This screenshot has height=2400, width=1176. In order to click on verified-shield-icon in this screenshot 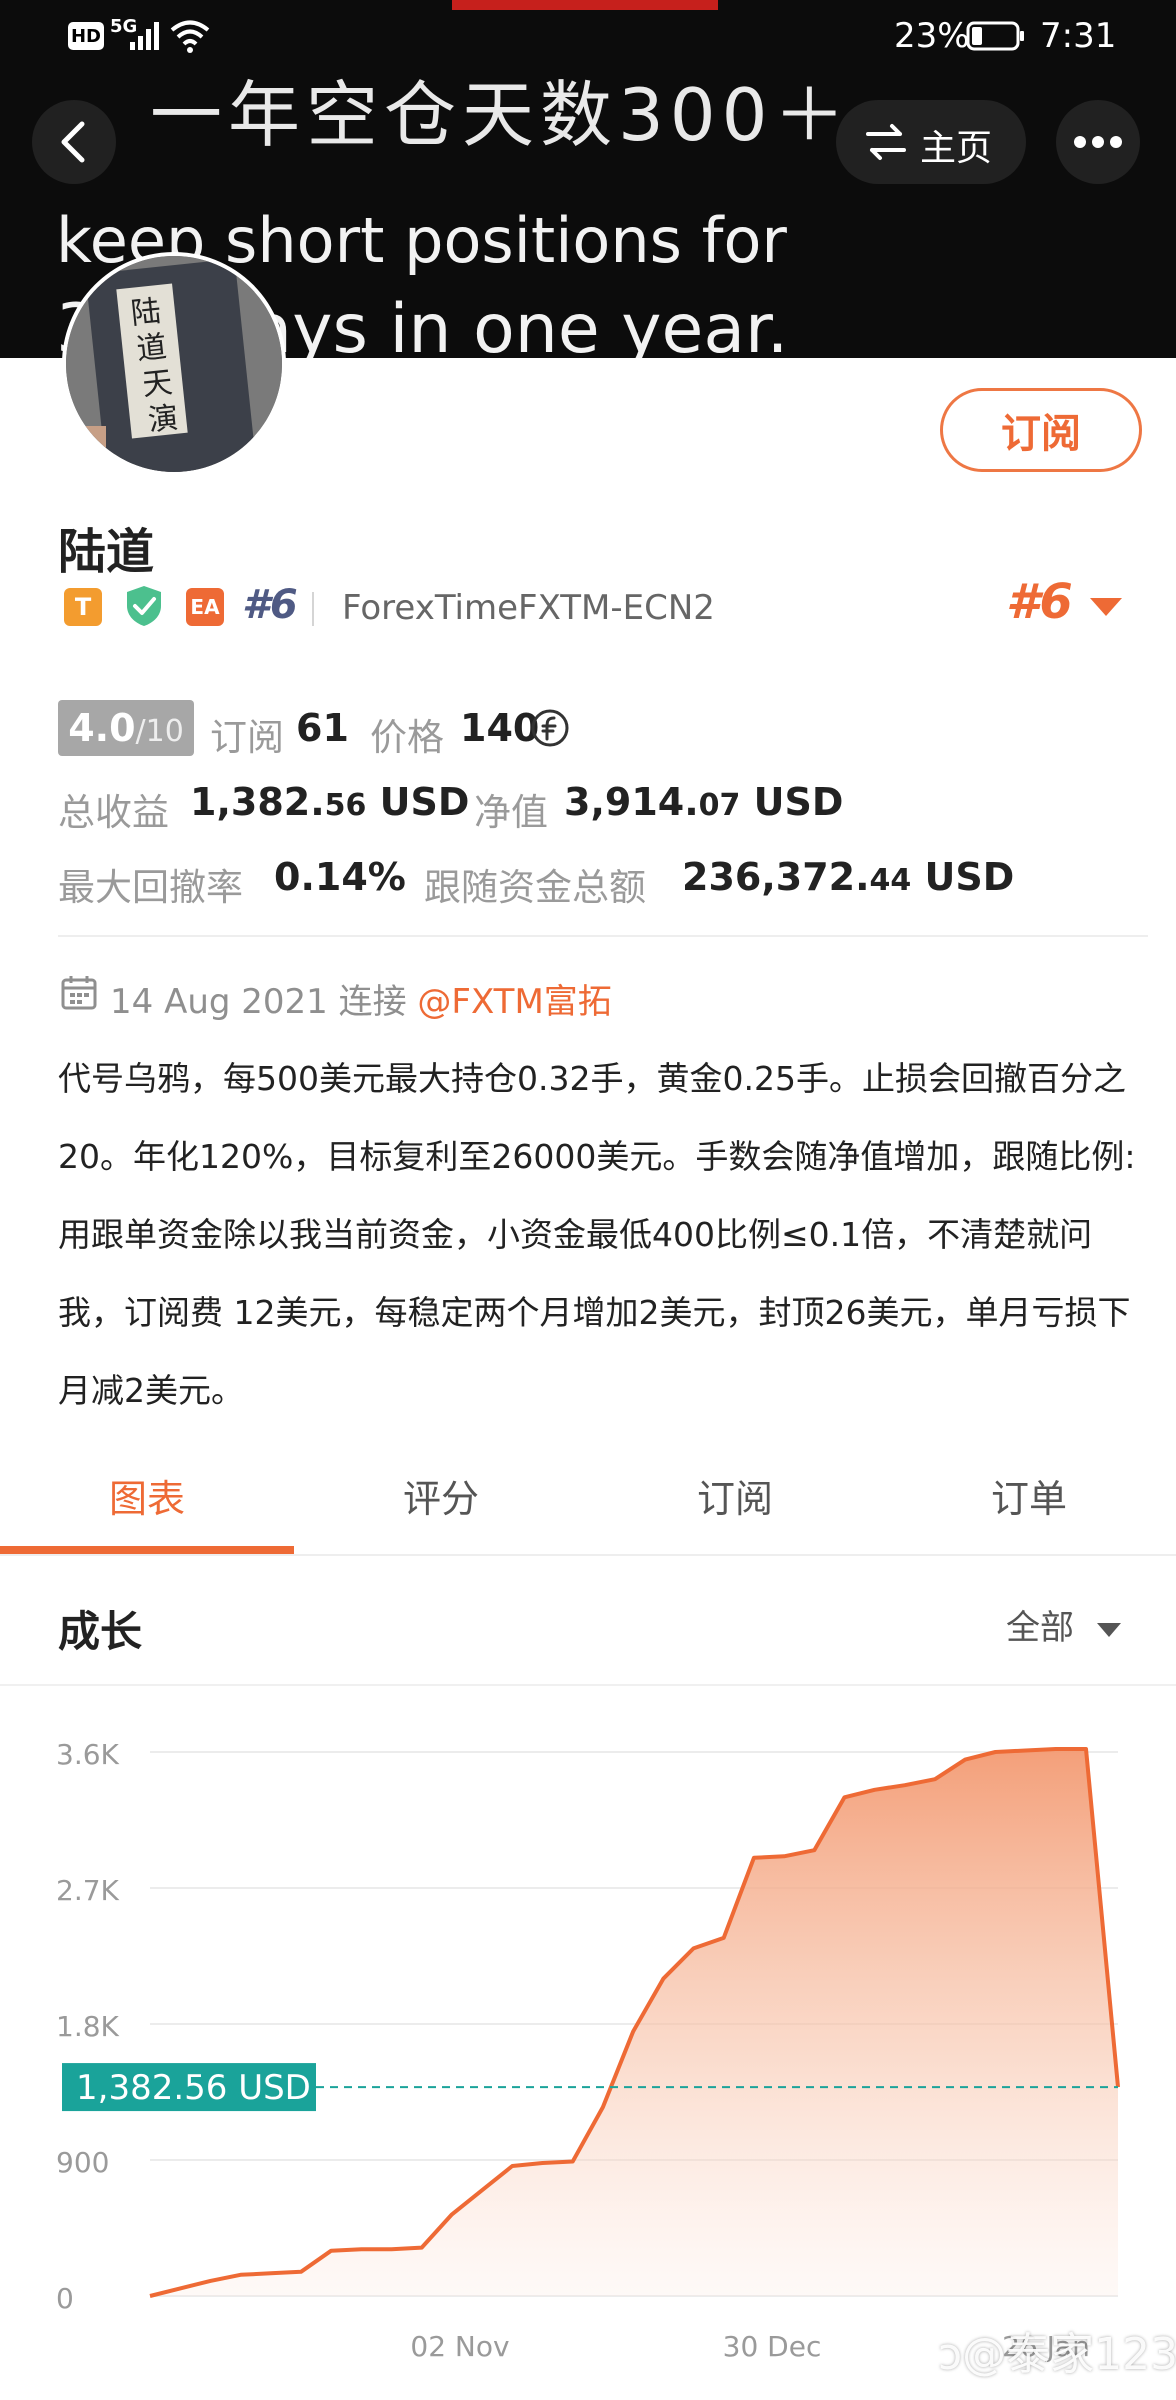, I will do `click(144, 606)`.